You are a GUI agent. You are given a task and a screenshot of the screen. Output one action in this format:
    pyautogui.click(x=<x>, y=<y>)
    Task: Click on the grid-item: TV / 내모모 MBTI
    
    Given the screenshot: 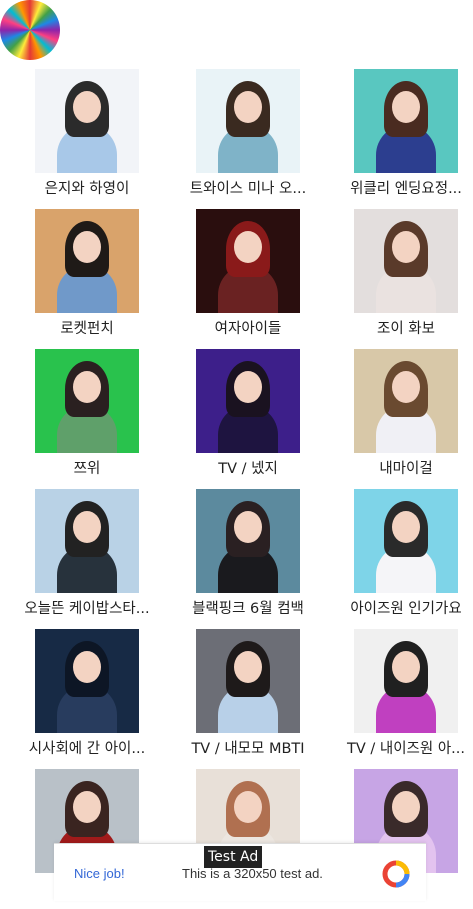 What is the action you would take?
    pyautogui.click(x=246, y=699)
    